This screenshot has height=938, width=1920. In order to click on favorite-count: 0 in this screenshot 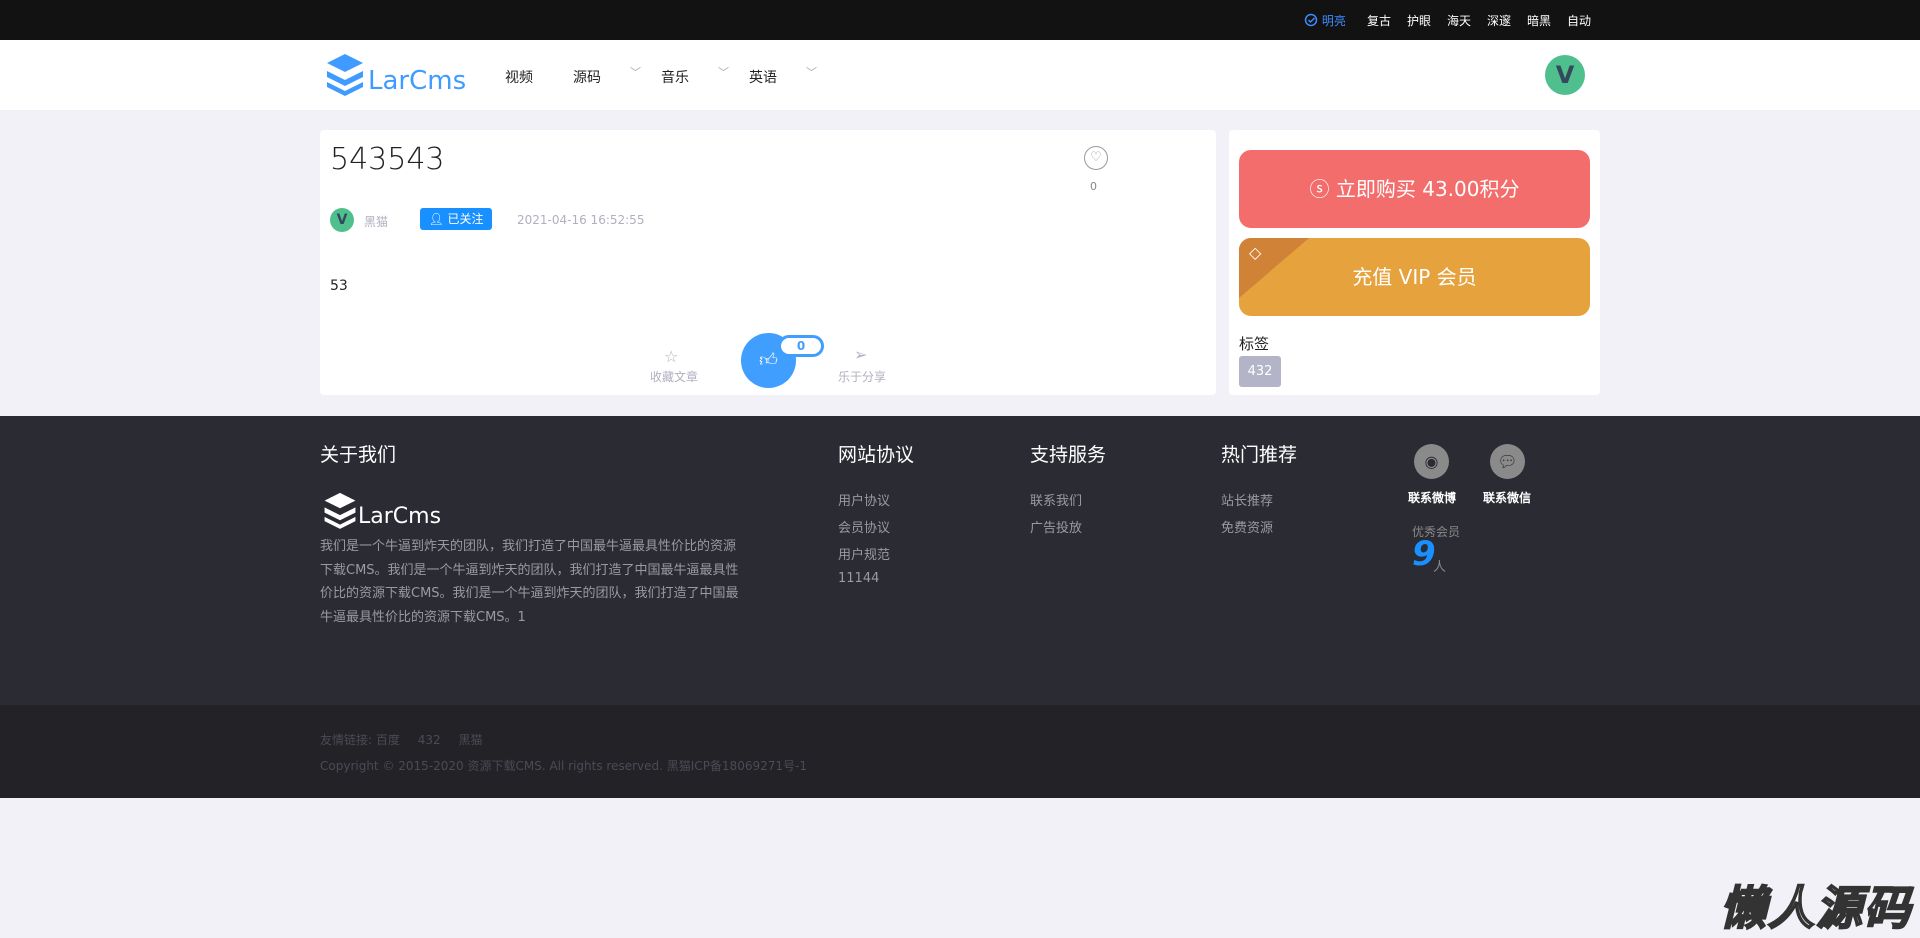, I will do `click(1093, 186)`.